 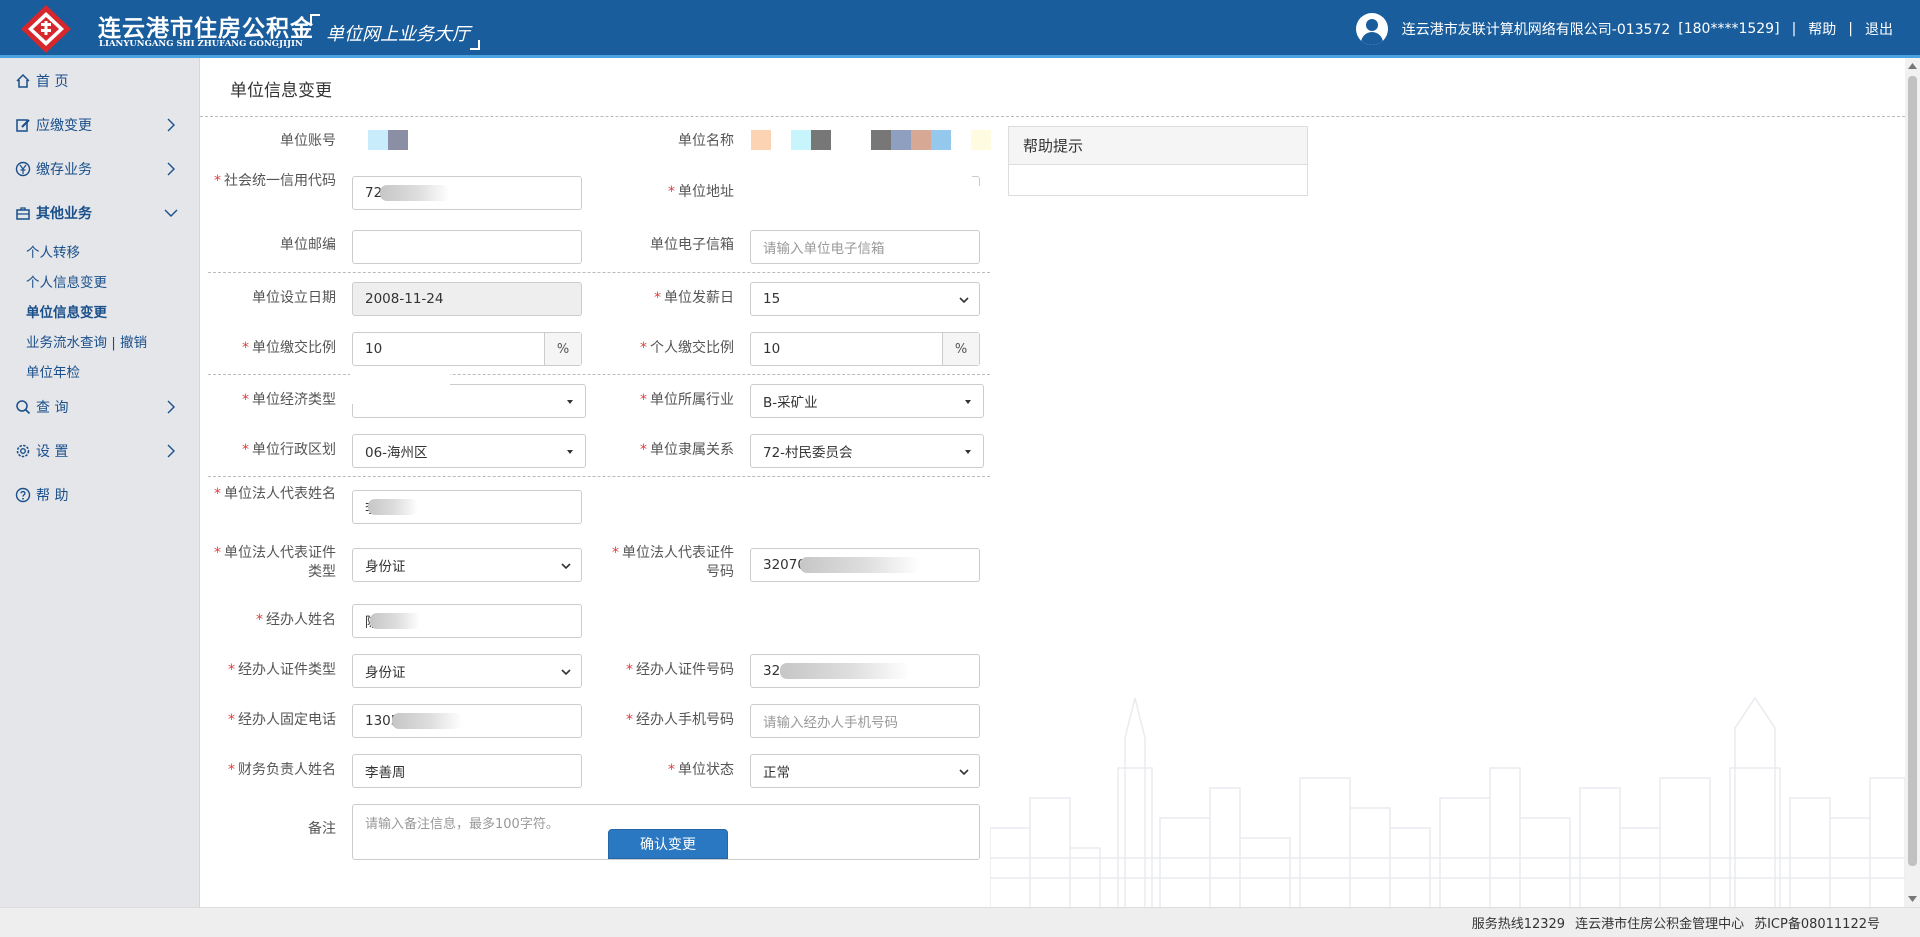 I want to click on affiliation-label: * 单位隶属关系, so click(x=687, y=450).